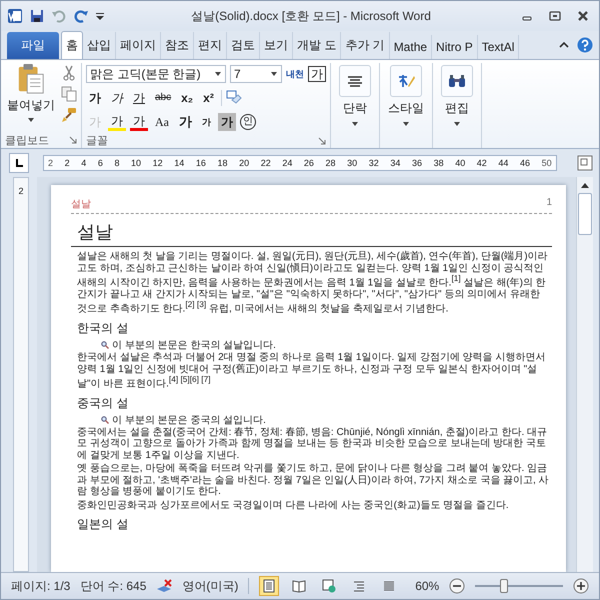 This screenshot has height=600, width=600. I want to click on page-count: 페이지: 1/3, so click(40, 586).